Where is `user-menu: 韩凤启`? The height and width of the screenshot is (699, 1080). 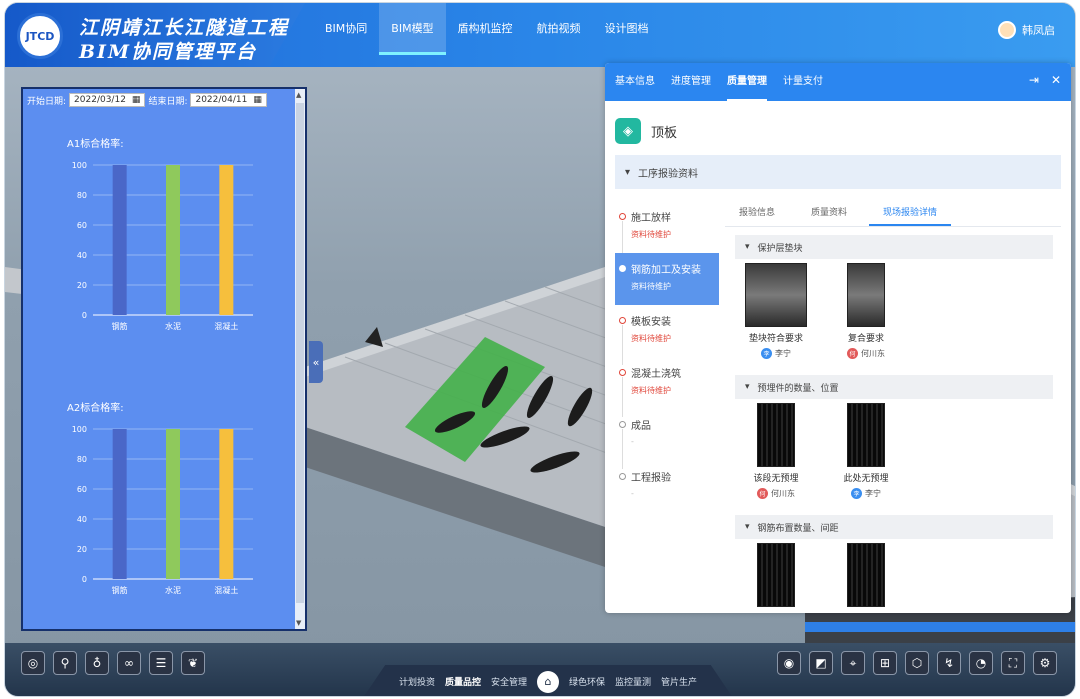 user-menu: 韩凤启 is located at coordinates (1026, 30).